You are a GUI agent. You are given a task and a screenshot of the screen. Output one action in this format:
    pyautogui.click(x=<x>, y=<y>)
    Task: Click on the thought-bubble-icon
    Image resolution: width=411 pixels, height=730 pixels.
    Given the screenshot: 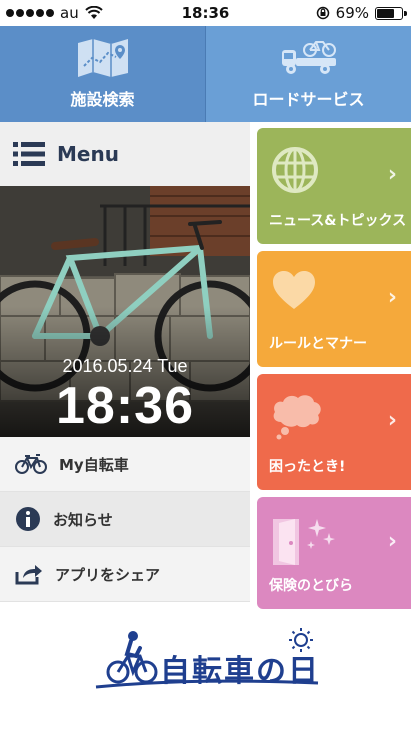 What is the action you would take?
    pyautogui.click(x=297, y=417)
    